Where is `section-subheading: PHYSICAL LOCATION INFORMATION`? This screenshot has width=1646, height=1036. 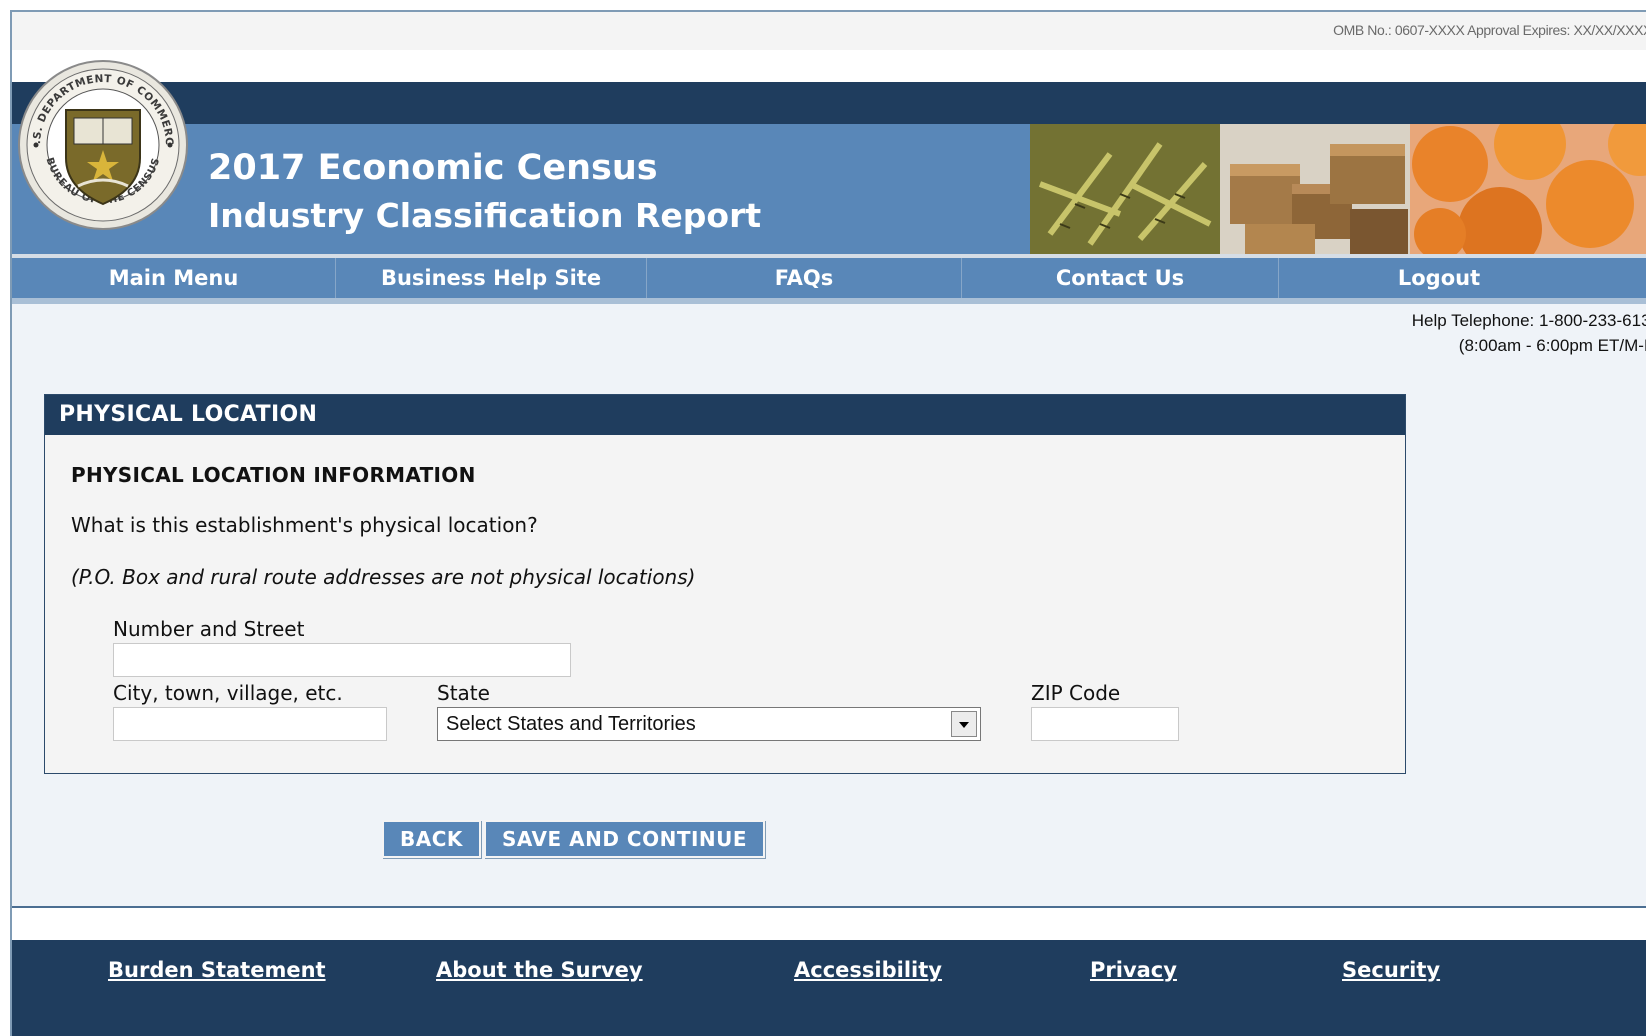
section-subheading: PHYSICAL LOCATION INFORMATION is located at coordinates (273, 475).